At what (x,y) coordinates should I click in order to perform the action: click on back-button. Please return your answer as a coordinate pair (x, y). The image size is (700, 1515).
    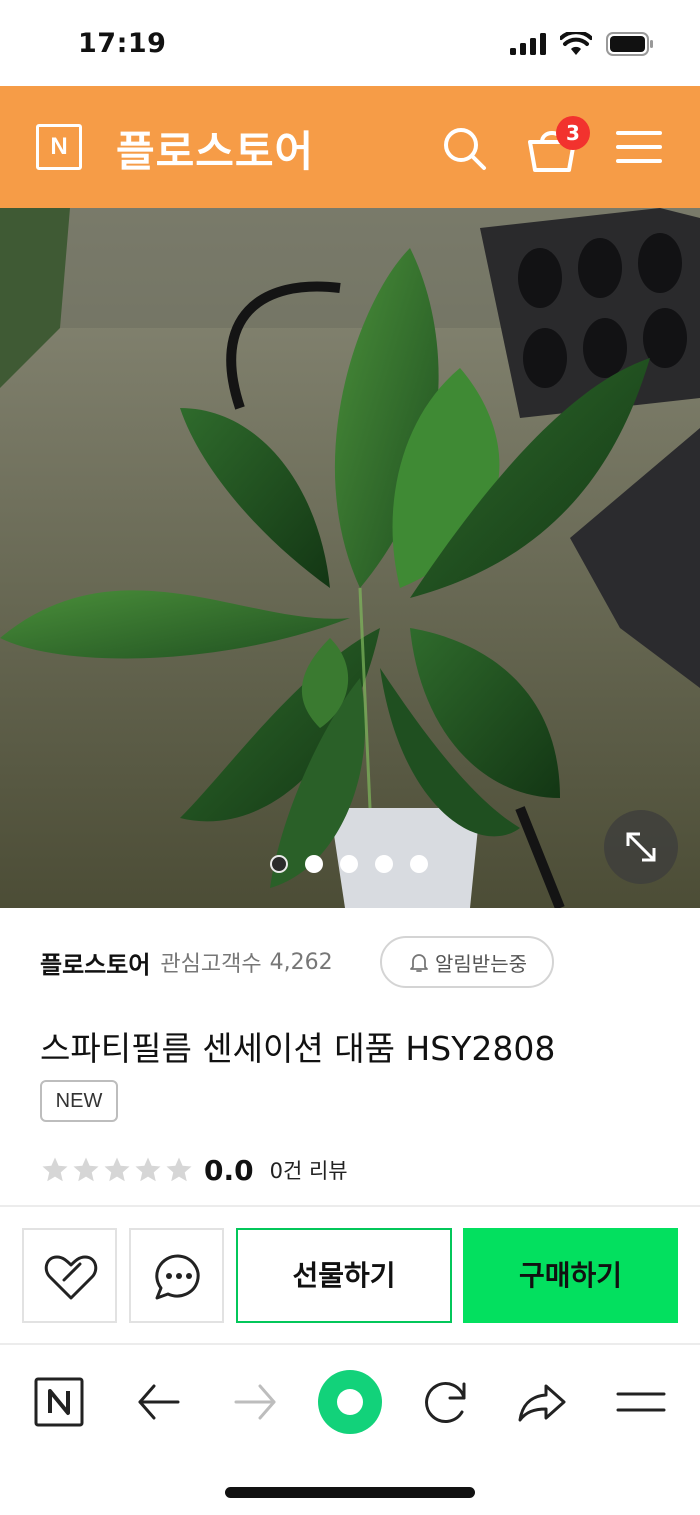
    Looking at the image, I should click on (160, 1402).